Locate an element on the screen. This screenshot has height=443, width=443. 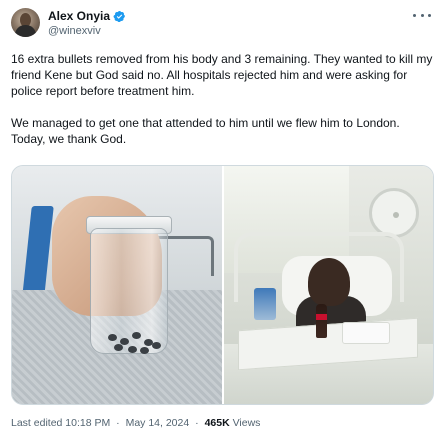
author-name: Alex Onyia is located at coordinates (79, 16).